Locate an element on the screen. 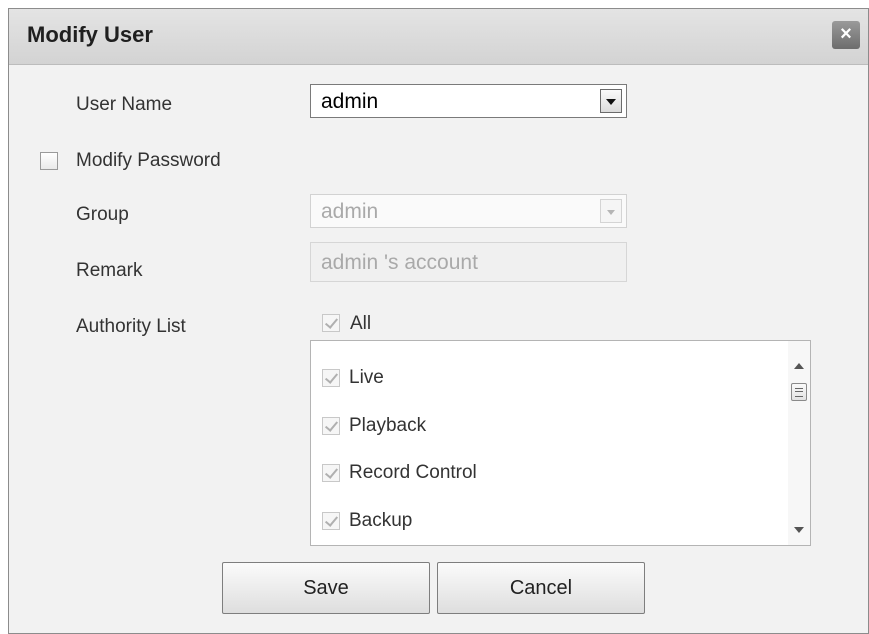  authority-list-scrollbar is located at coordinates (799, 443).